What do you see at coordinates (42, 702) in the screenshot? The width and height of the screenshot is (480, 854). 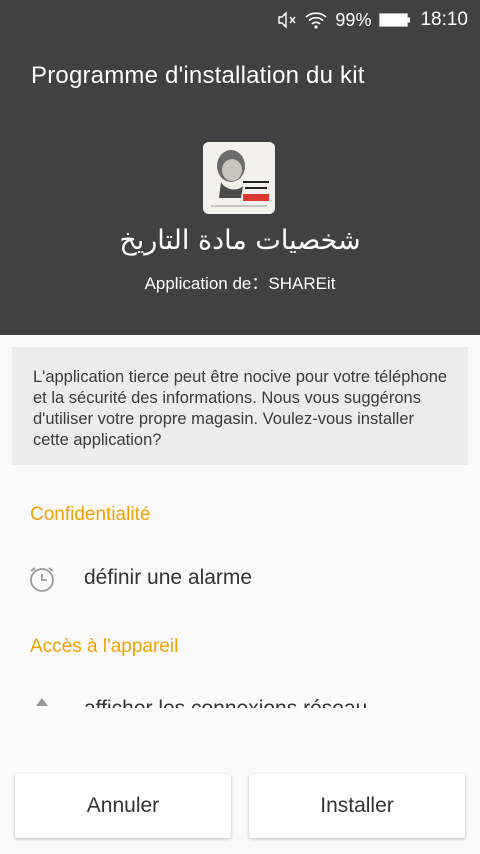 I see `network-icon` at bounding box center [42, 702].